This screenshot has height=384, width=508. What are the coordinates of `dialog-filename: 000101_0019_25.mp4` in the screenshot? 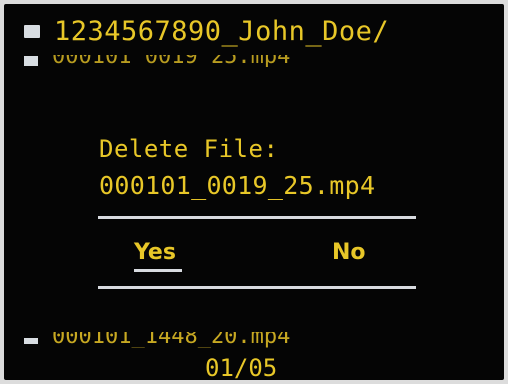 It's located at (237, 185).